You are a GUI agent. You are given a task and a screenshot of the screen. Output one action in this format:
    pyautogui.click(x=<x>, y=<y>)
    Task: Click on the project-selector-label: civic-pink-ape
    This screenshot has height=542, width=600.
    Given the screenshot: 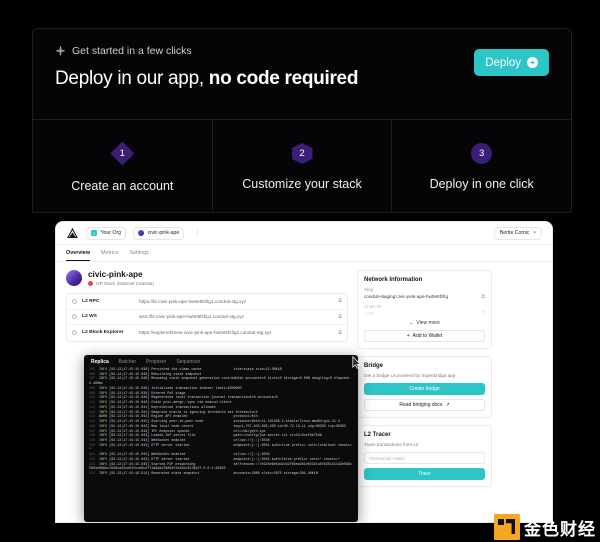 What is the action you would take?
    pyautogui.click(x=163, y=233)
    